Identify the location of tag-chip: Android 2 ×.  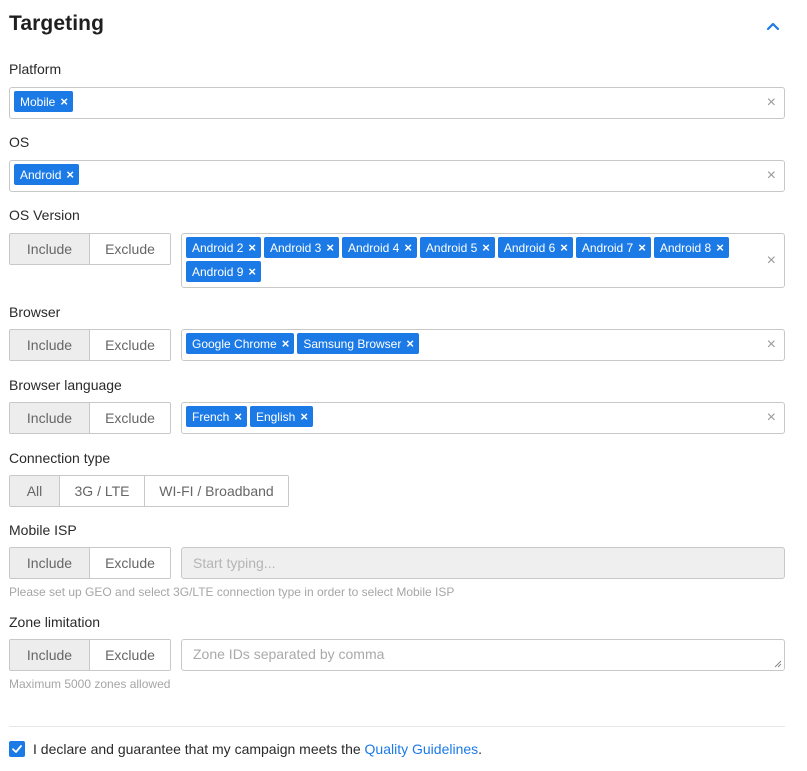
(223, 247).